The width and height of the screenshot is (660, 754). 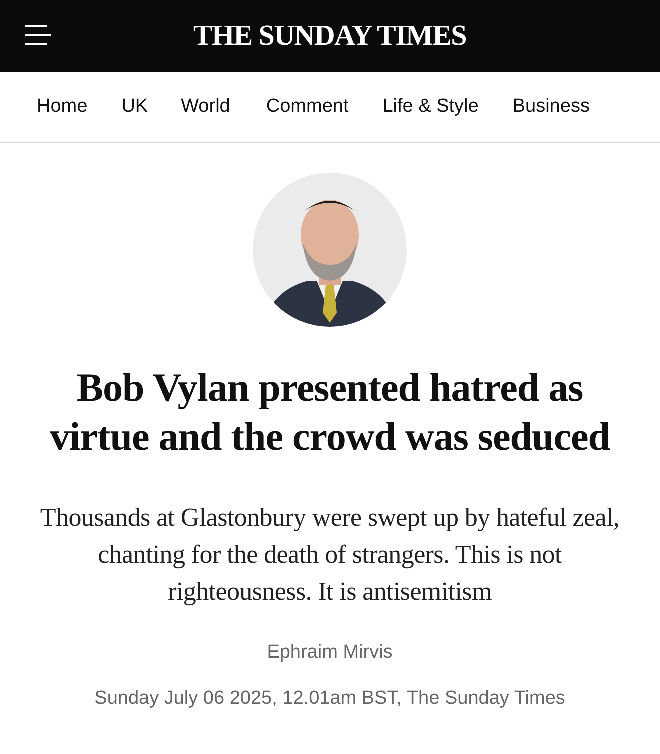 What do you see at coordinates (330, 36) in the screenshot?
I see `site-logo: THE SUNDAY TIMES` at bounding box center [330, 36].